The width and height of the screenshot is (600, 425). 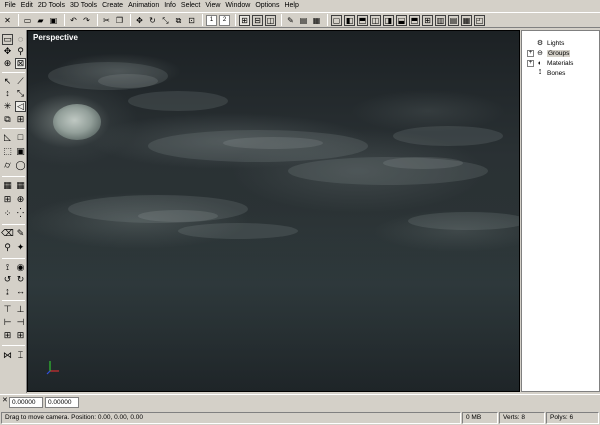 What do you see at coordinates (7, 165) in the screenshot?
I see `cylinder-icon: ⌭` at bounding box center [7, 165].